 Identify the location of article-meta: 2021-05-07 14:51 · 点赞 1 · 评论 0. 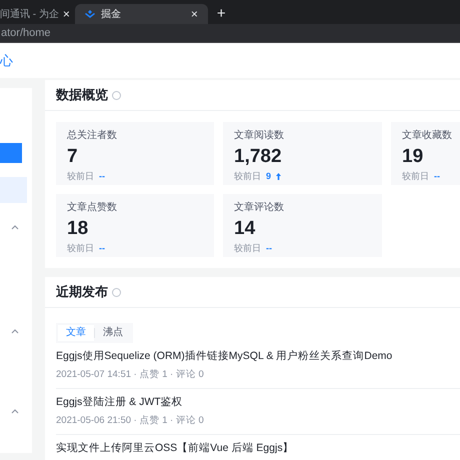
(130, 375).